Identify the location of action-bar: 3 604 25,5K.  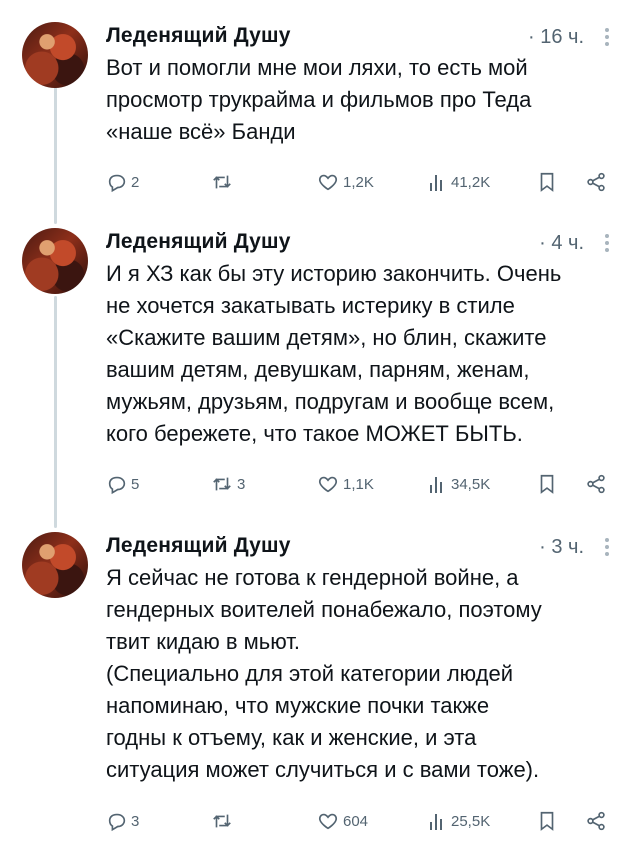
(362, 821).